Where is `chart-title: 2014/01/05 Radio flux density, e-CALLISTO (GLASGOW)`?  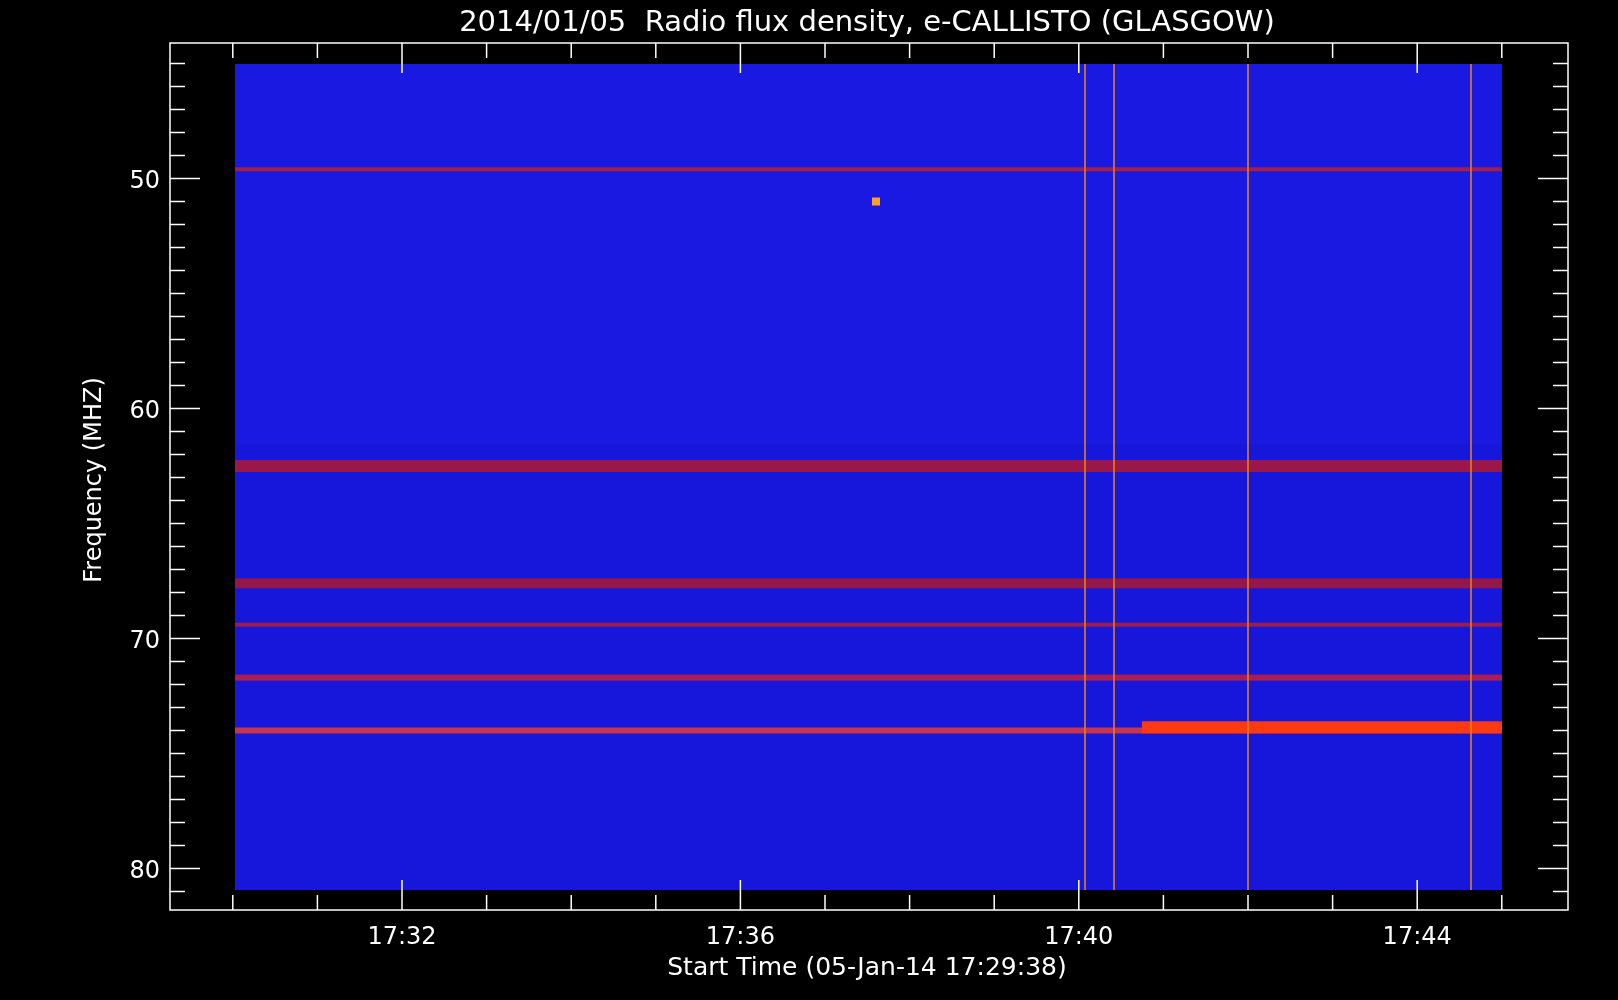
chart-title: 2014/01/05 Radio flux density, e-CALLISTO (GLASGOW) is located at coordinates (867, 21).